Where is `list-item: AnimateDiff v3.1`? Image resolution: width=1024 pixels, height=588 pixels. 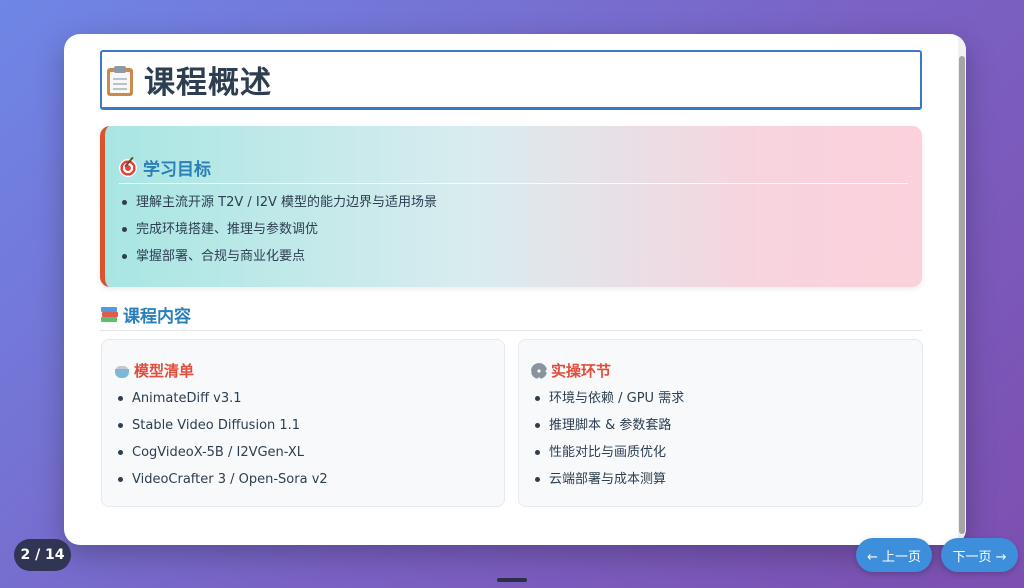
list-item: AnimateDiff v3.1 is located at coordinates (222, 398).